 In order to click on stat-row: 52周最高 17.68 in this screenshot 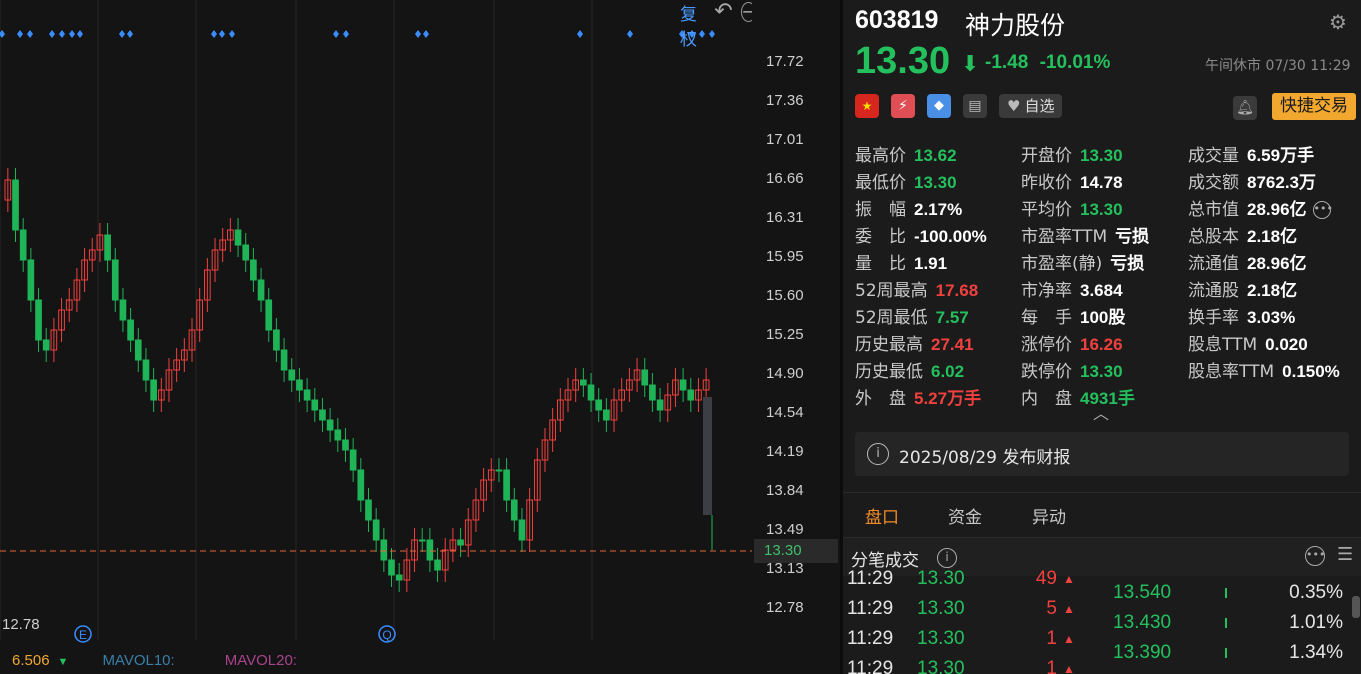, I will do `click(916, 289)`.